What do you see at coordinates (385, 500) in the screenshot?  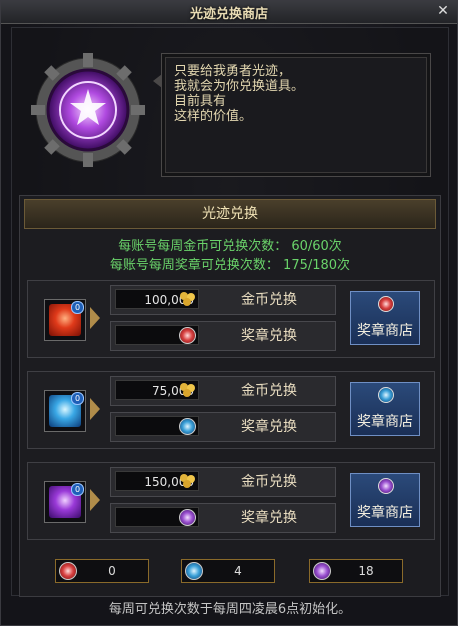 I see `medal-shop-button-purple: 奖章商店` at bounding box center [385, 500].